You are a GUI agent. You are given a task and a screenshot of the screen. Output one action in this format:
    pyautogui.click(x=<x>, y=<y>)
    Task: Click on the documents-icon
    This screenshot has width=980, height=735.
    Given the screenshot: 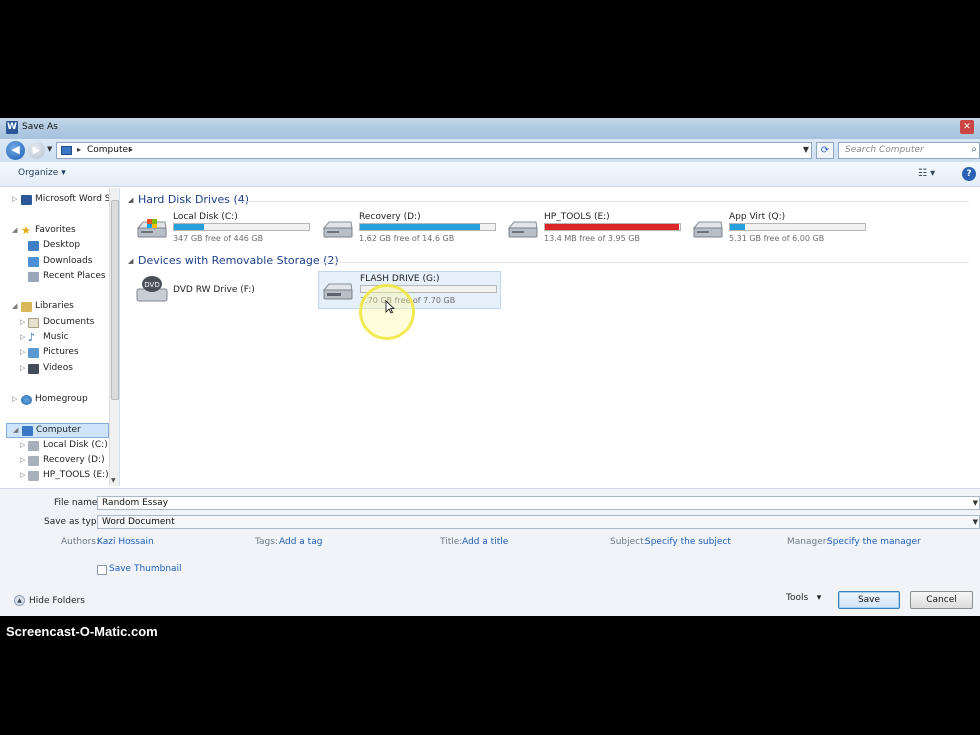 What is the action you would take?
    pyautogui.click(x=33, y=323)
    